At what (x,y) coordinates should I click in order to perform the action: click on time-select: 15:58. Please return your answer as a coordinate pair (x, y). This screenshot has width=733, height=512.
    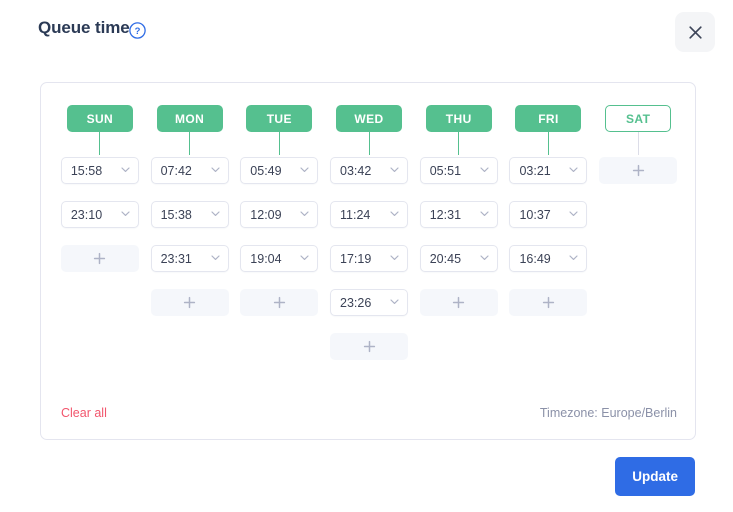
    Looking at the image, I should click on (99, 170).